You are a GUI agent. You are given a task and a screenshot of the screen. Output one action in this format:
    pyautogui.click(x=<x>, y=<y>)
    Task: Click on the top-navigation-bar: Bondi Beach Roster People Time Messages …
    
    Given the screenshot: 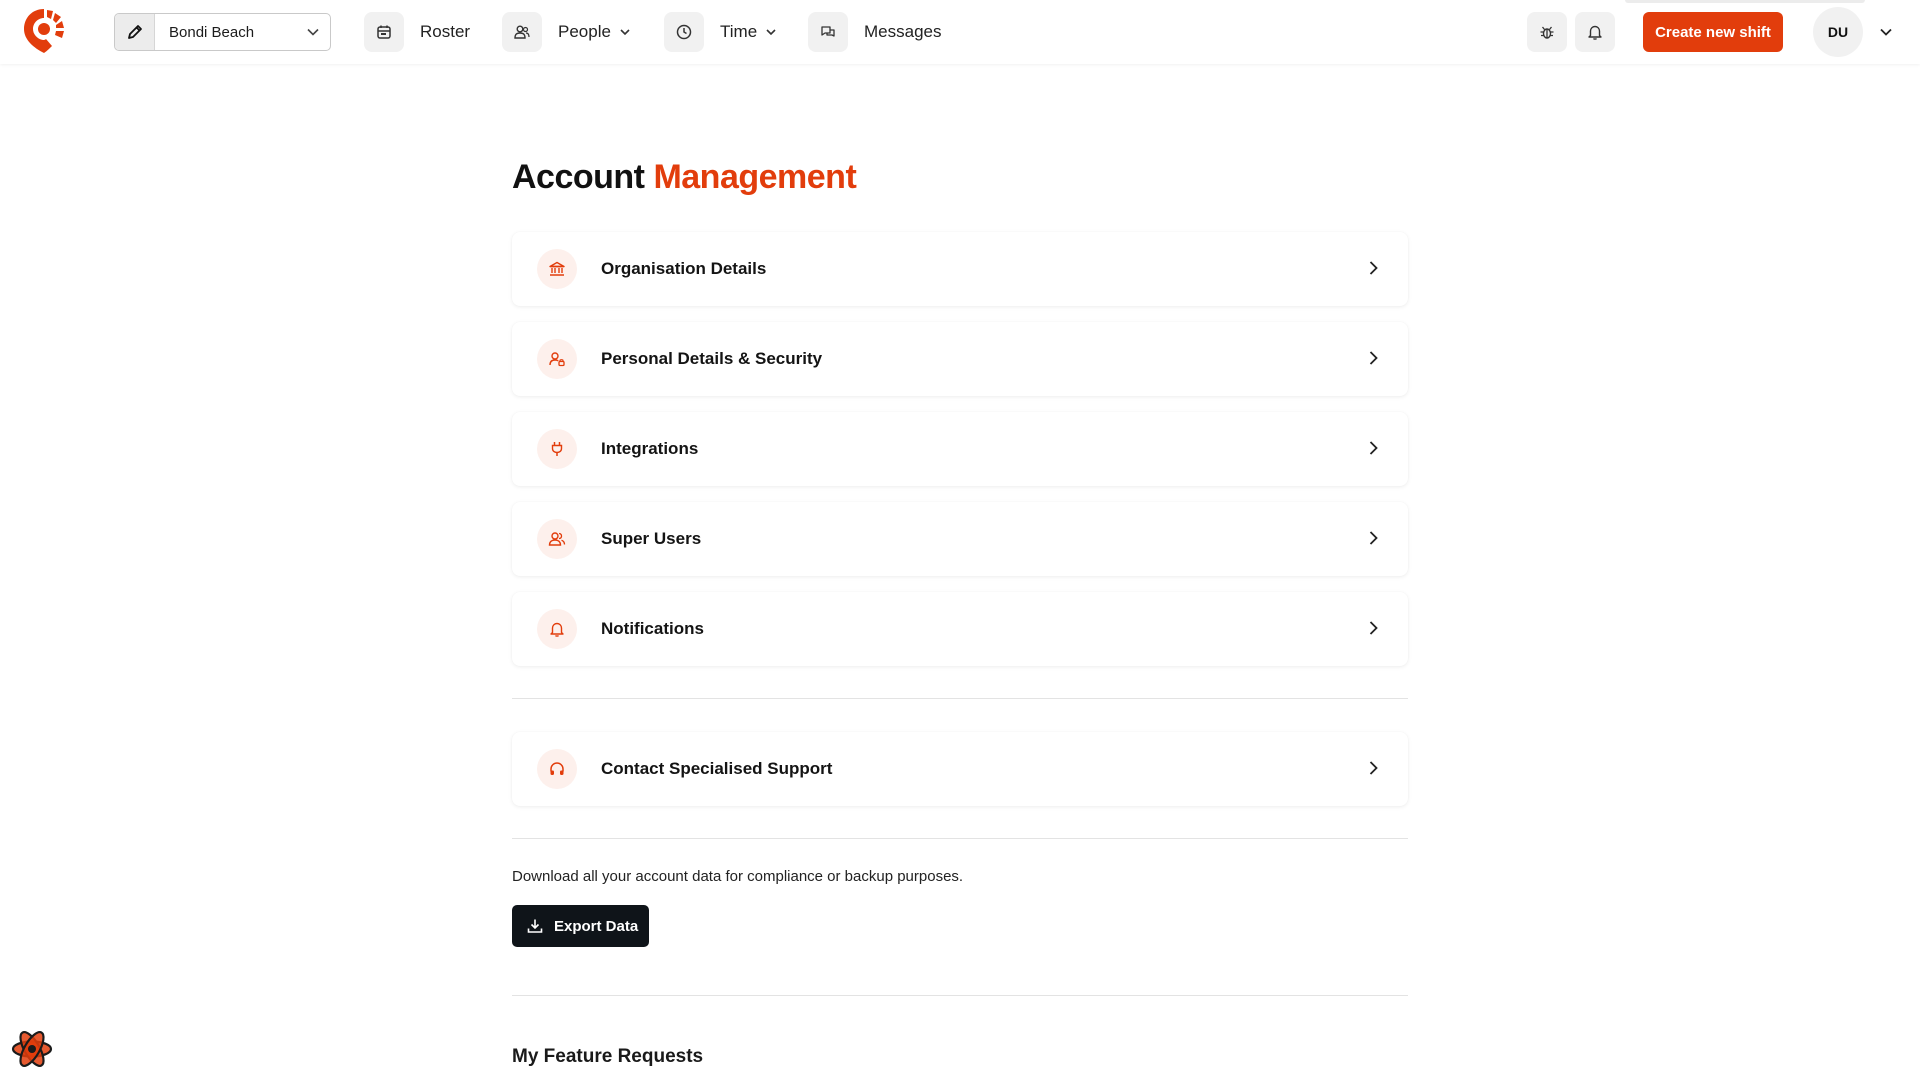 What is the action you would take?
    pyautogui.click(x=960, y=32)
    